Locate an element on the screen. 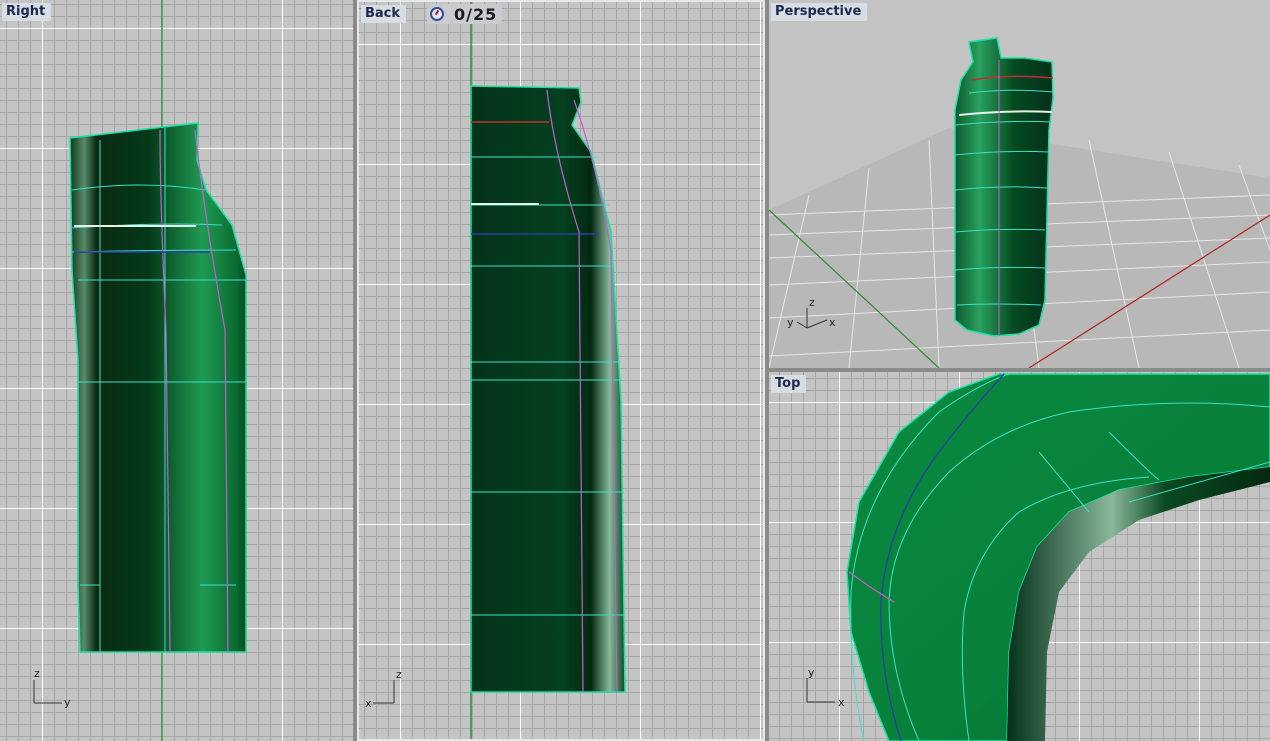 The height and width of the screenshot is (741, 1270). frame-counter: 0/25 is located at coordinates (465, 14).